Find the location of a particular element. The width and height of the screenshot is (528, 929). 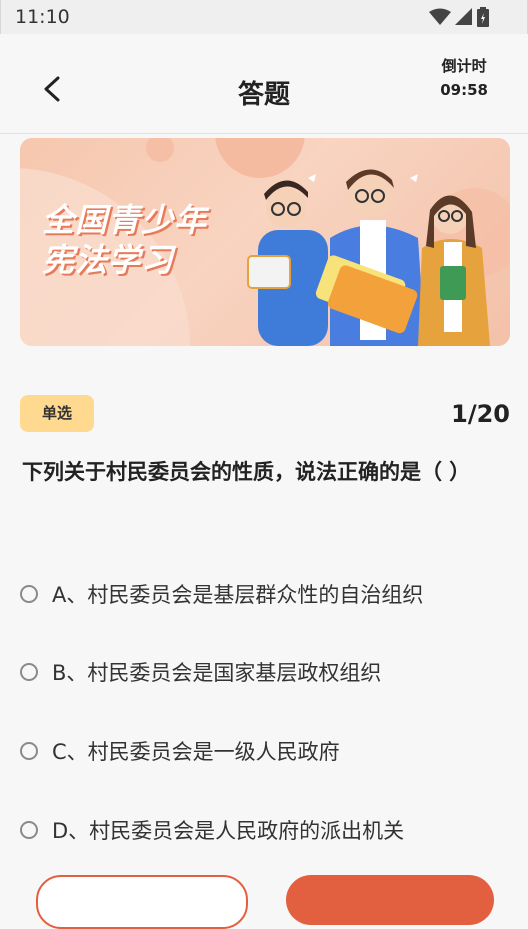

banner-title-line1: 全国青少年 is located at coordinates (125, 220).